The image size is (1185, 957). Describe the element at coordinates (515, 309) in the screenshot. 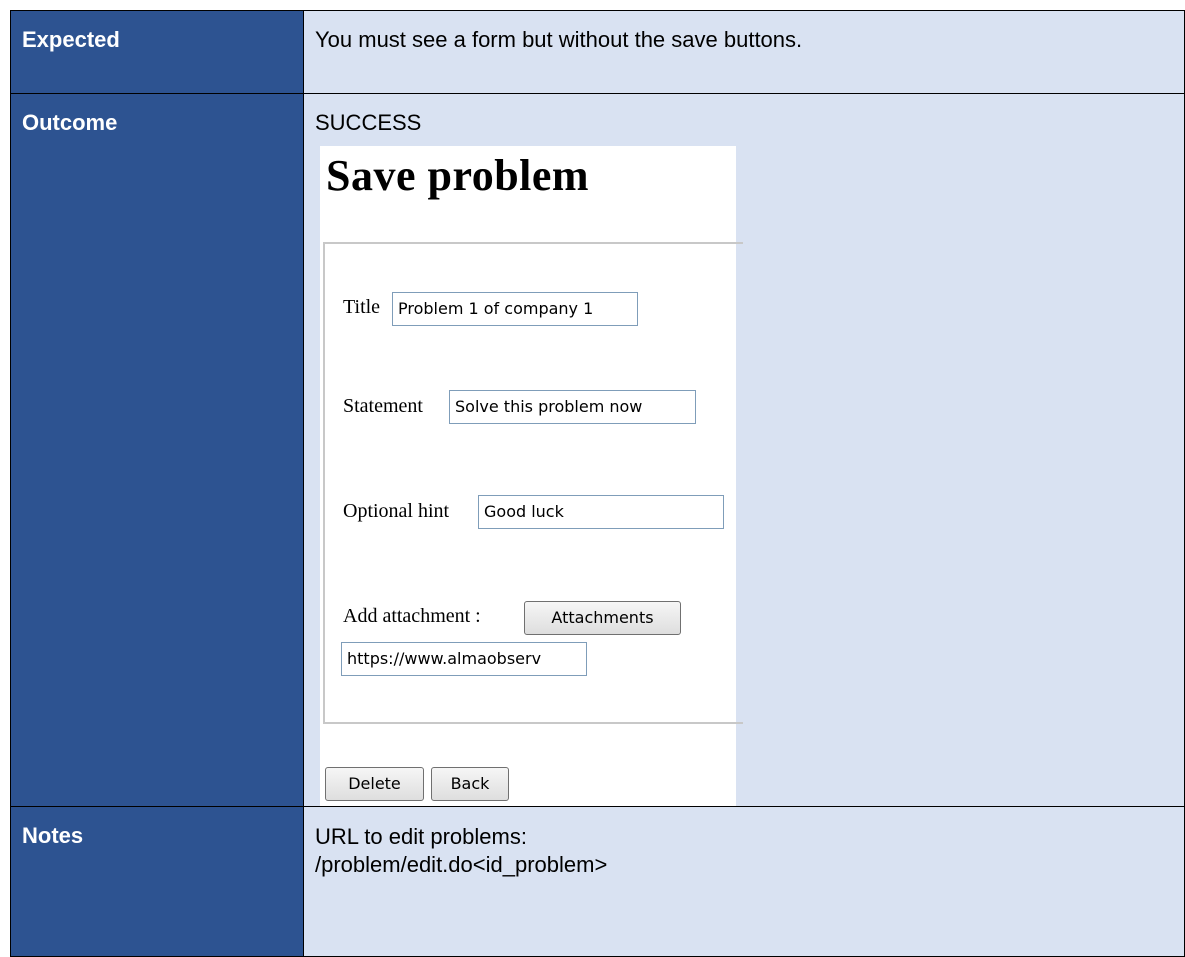

I see `title-input: Problem 1 of company 1` at that location.